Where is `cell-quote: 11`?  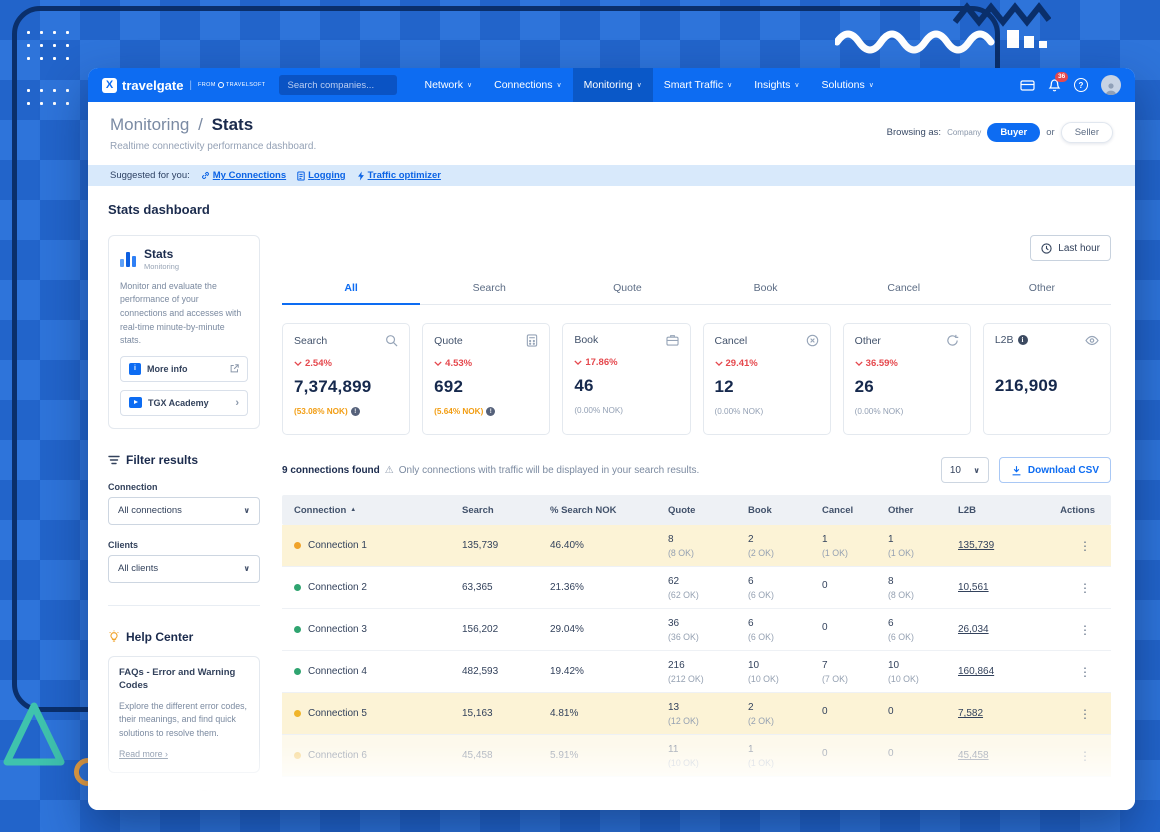
cell-quote: 11 is located at coordinates (673, 749).